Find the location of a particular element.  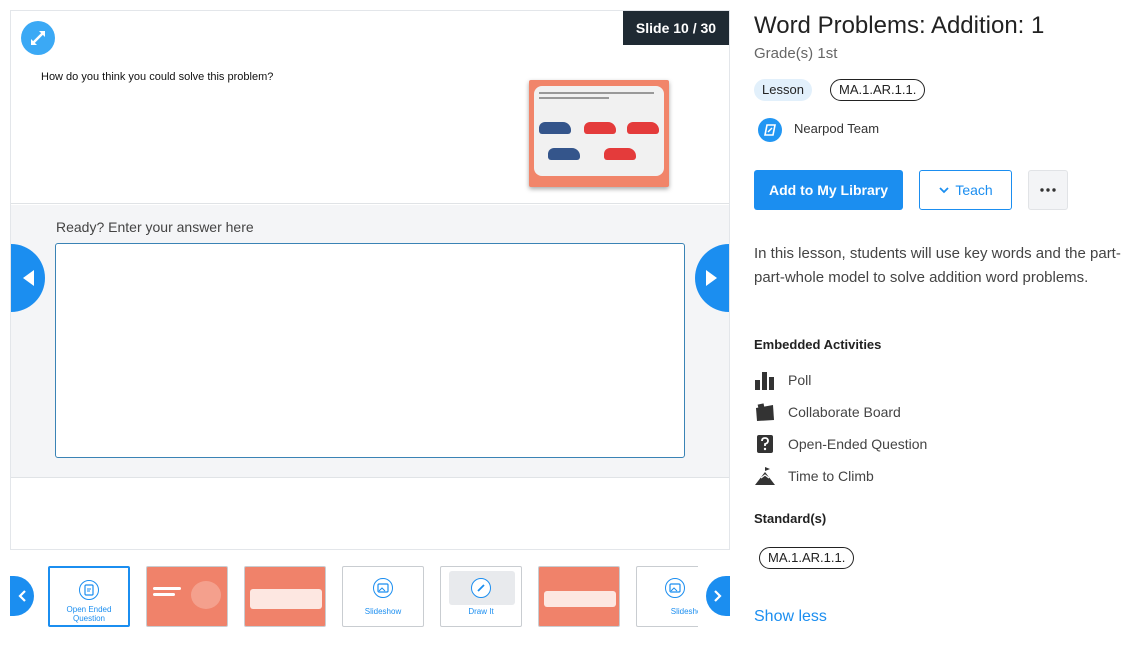

time-to-climb-icon is located at coordinates (765, 476).